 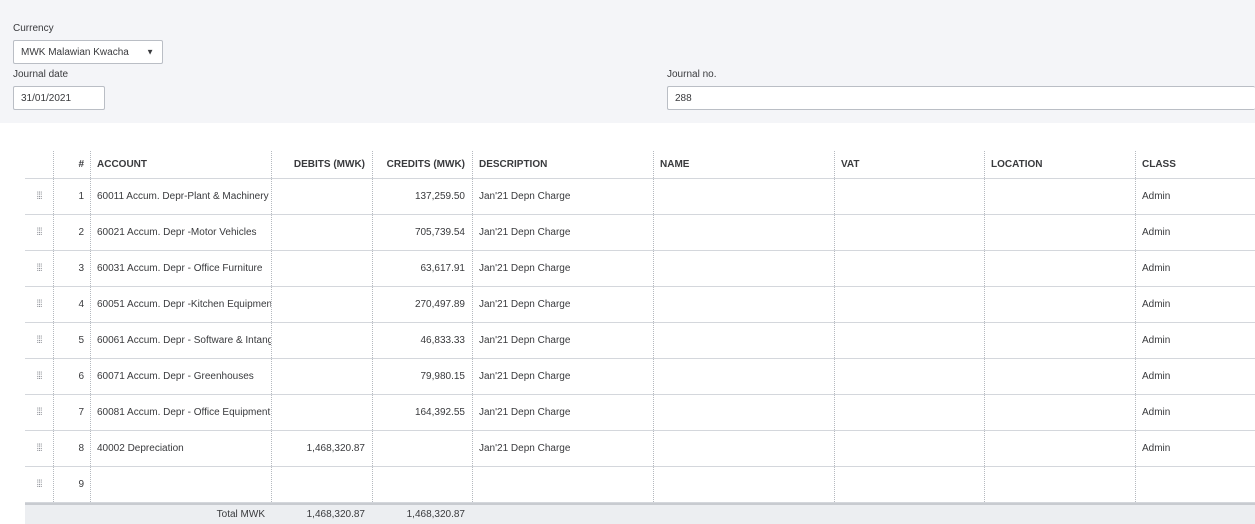 What do you see at coordinates (422, 196) in the screenshot?
I see `credit-cell: 137,259.50` at bounding box center [422, 196].